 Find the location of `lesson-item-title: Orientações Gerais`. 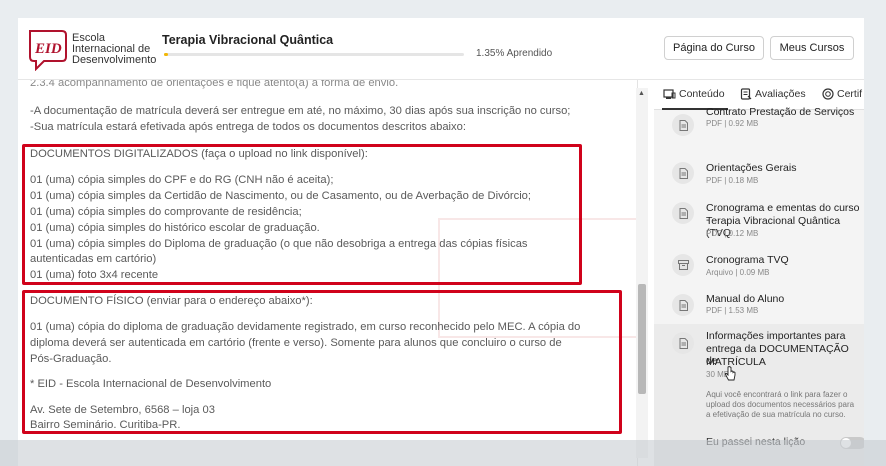

lesson-item-title: Orientações Gerais is located at coordinates (751, 168).